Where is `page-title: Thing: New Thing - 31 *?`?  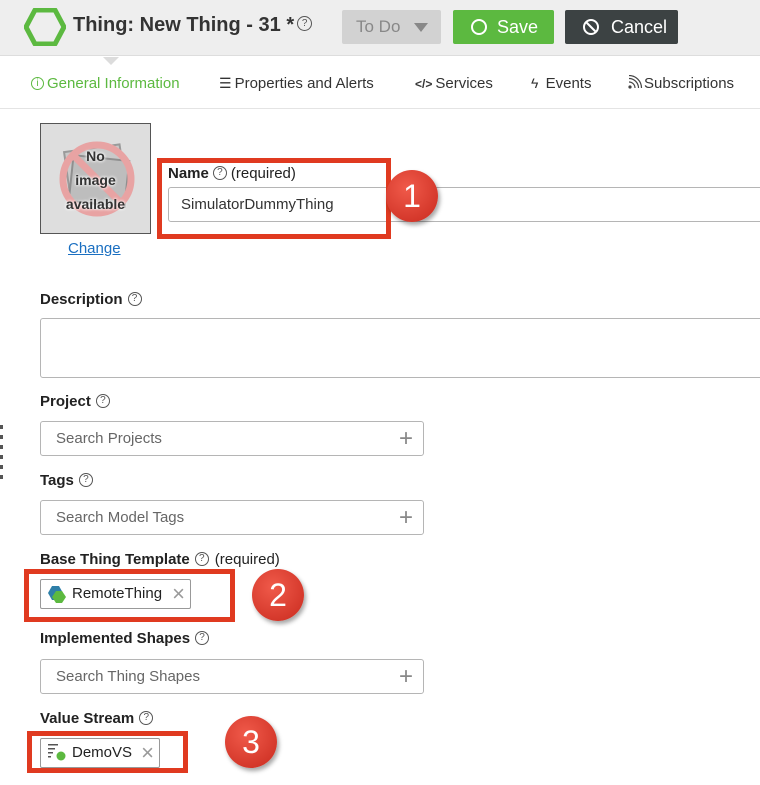 page-title: Thing: New Thing - 31 *? is located at coordinates (193, 25).